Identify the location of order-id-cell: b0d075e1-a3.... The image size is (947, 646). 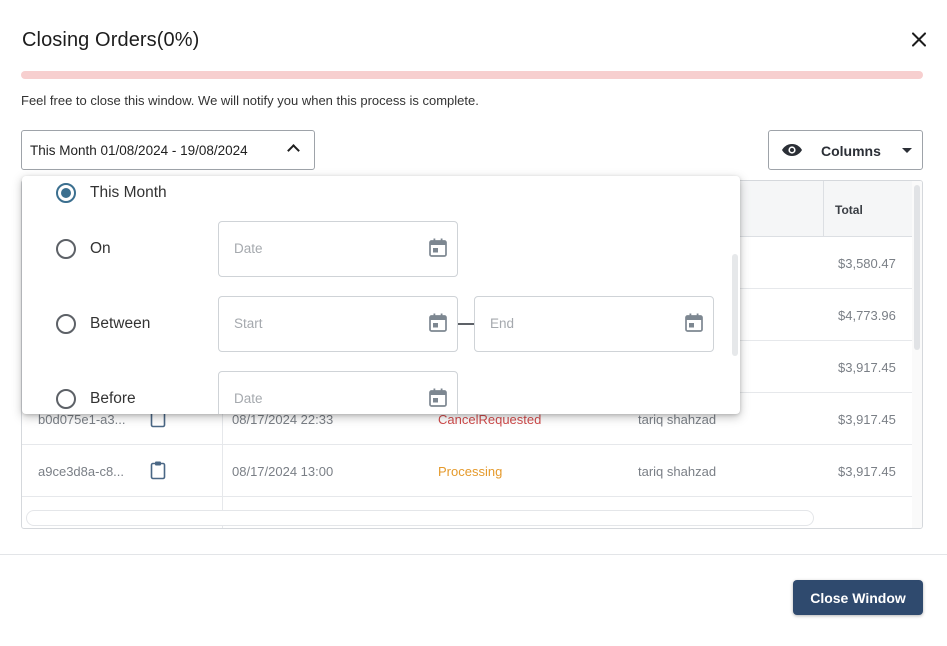
(82, 419).